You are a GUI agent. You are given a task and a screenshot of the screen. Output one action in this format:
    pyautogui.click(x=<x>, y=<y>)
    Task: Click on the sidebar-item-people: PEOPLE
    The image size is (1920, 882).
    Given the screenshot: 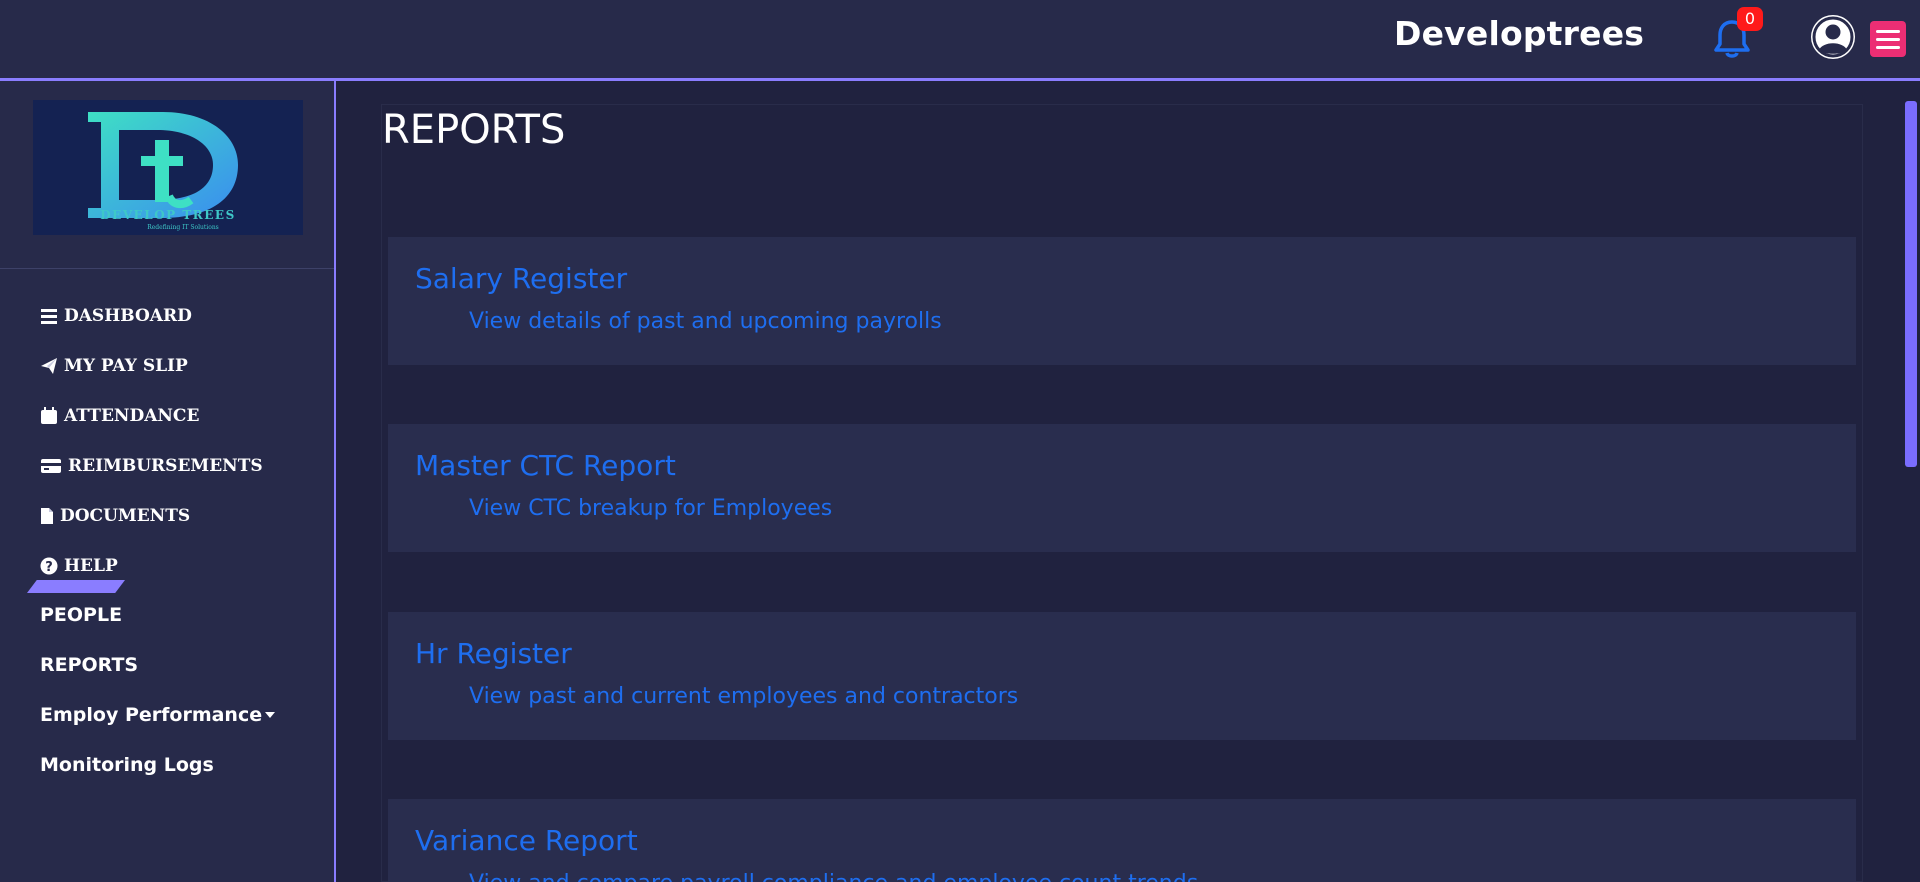 What is the action you would take?
    pyautogui.click(x=81, y=615)
    